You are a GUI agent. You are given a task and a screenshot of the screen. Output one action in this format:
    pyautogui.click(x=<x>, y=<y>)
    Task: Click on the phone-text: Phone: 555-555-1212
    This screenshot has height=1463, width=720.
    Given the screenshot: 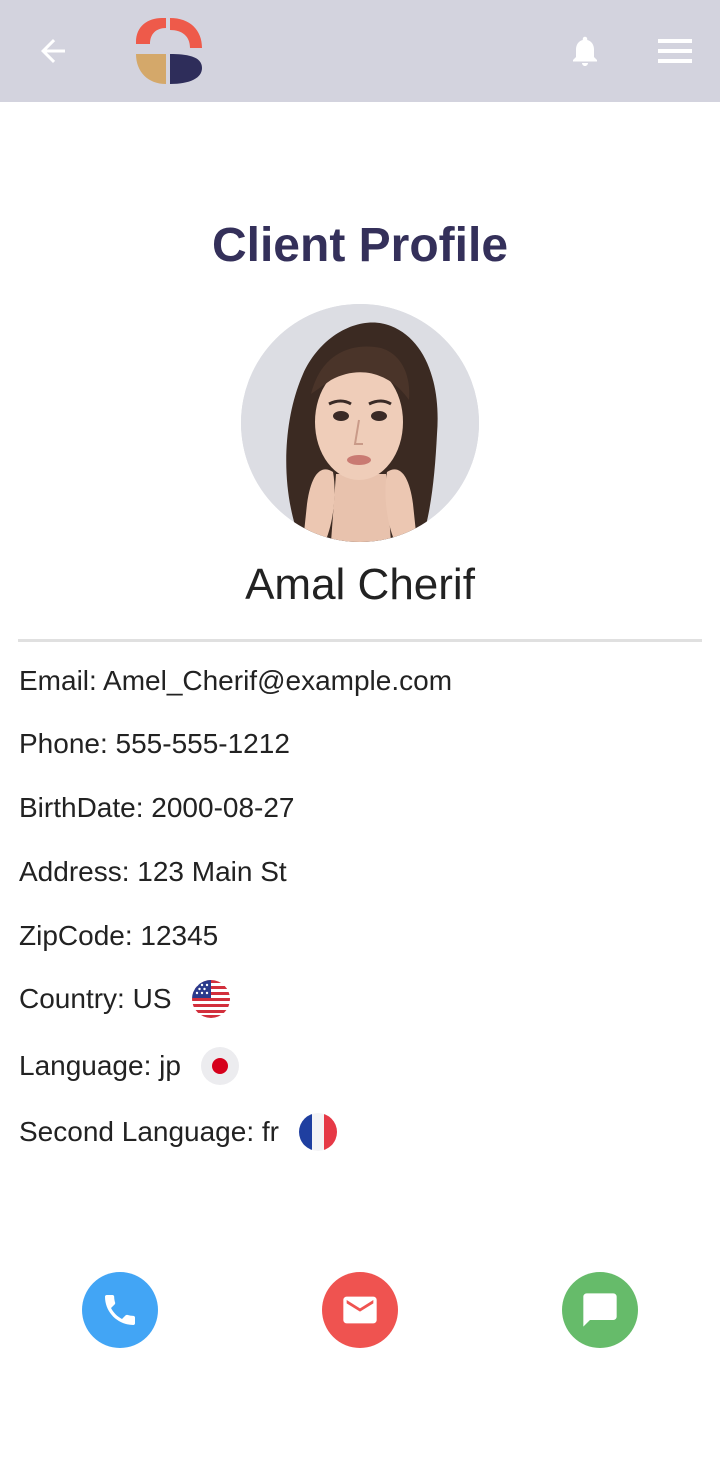 What is the action you would take?
    pyautogui.click(x=154, y=743)
    